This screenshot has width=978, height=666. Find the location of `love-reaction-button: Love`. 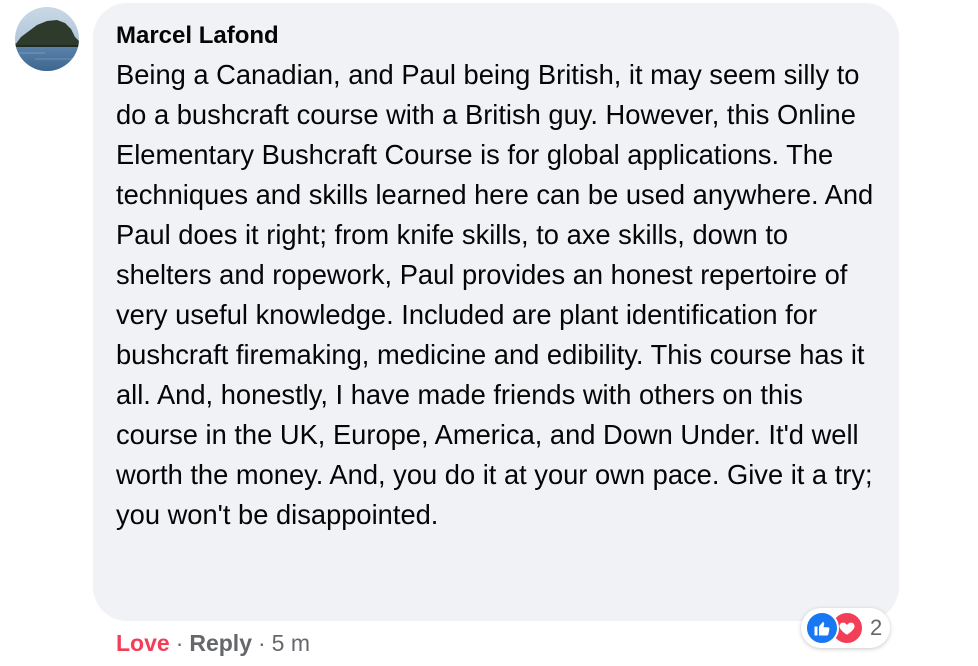

love-reaction-button: Love is located at coordinates (143, 643).